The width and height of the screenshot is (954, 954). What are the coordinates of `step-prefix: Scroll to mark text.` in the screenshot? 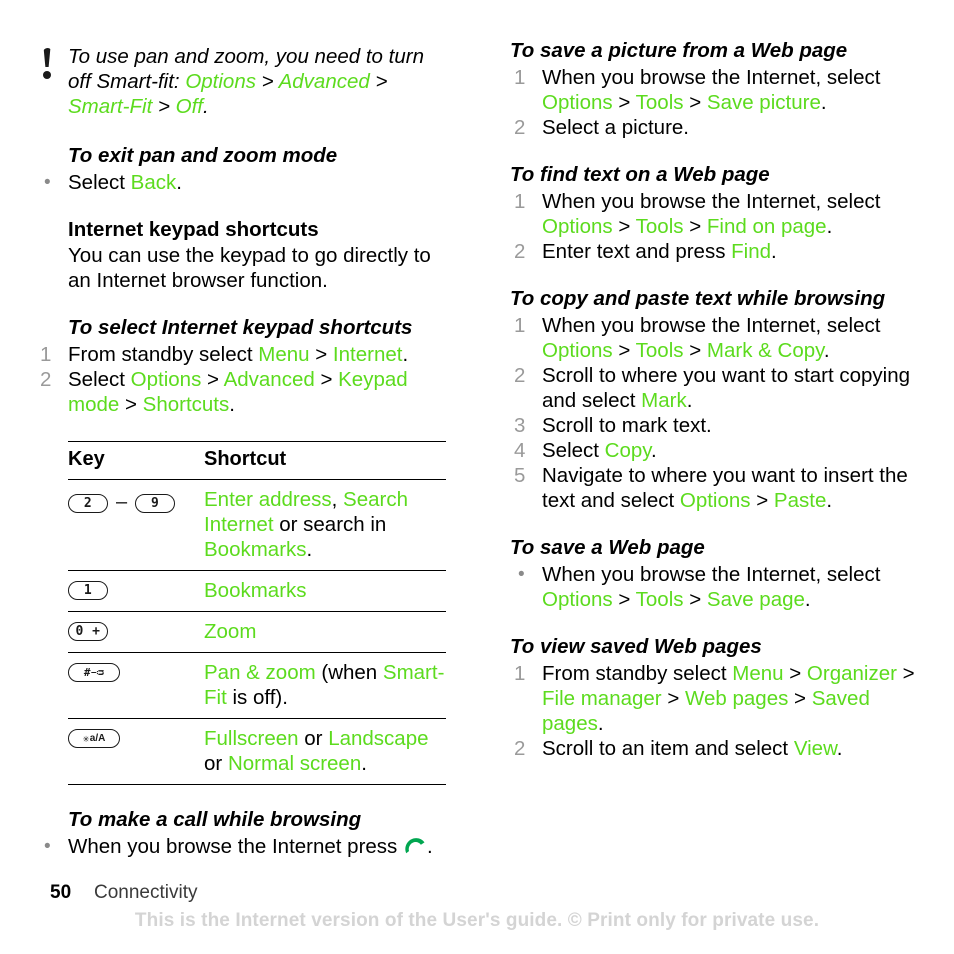 It's located at (627, 425).